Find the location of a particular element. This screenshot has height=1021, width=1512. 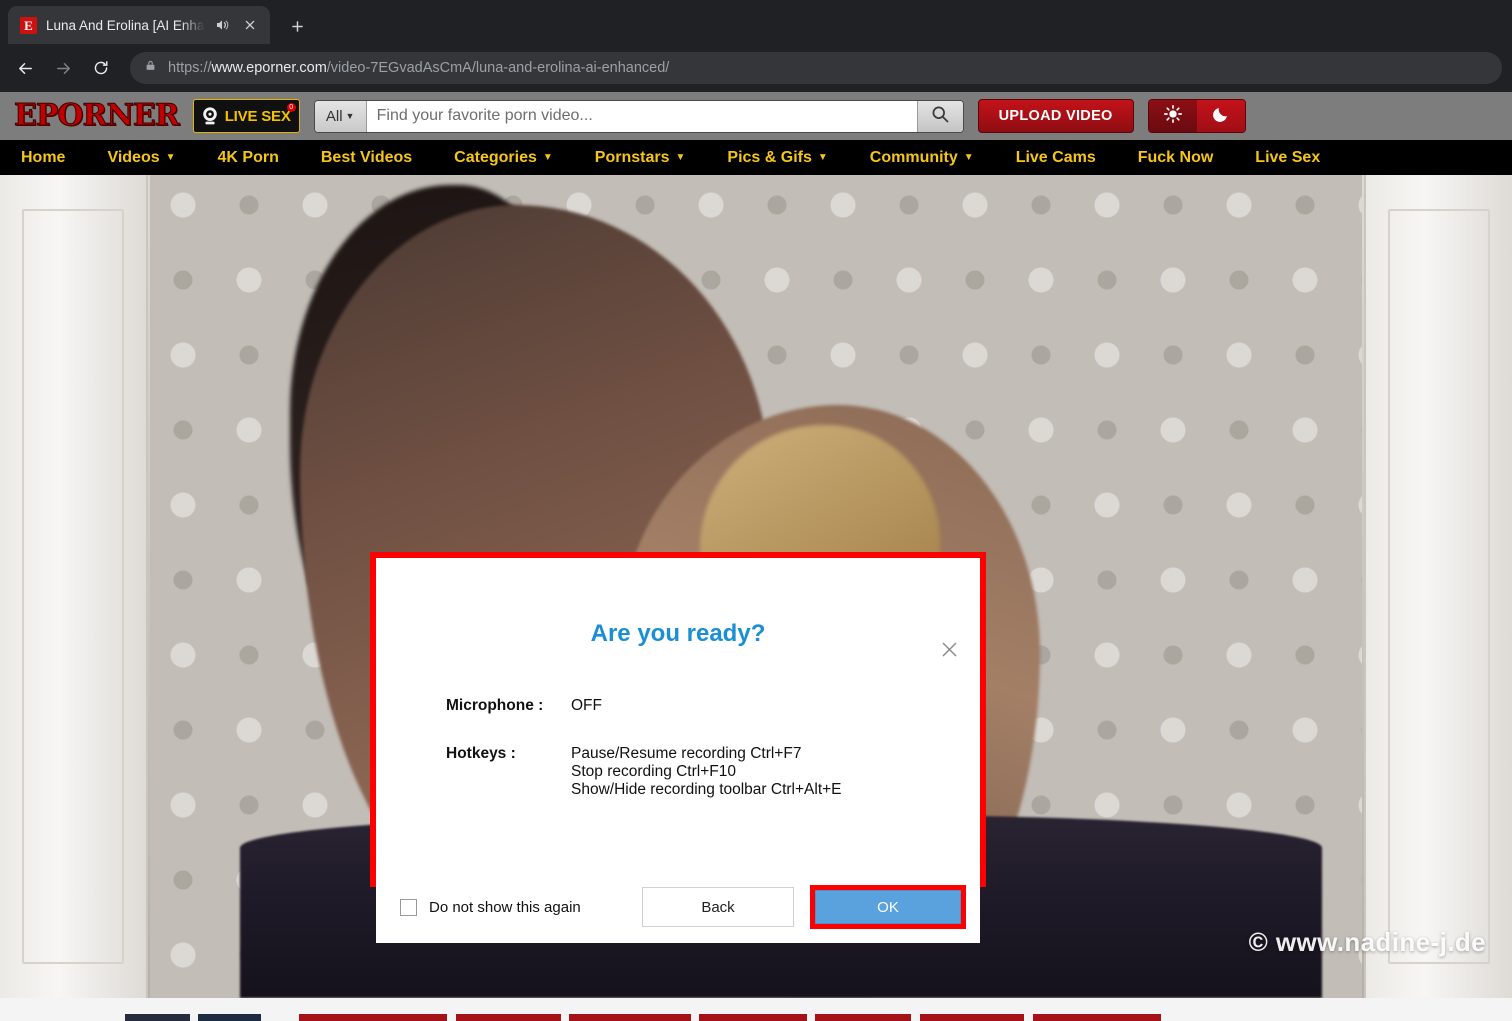

browser-chrome: E Luna And Erolina [AI Enhanced is located at coordinates (756, 46).